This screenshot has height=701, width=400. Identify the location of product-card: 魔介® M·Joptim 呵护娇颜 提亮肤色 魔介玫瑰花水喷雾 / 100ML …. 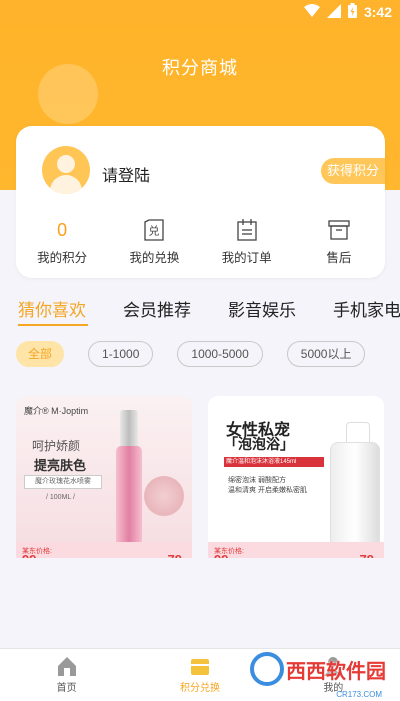
(104, 477).